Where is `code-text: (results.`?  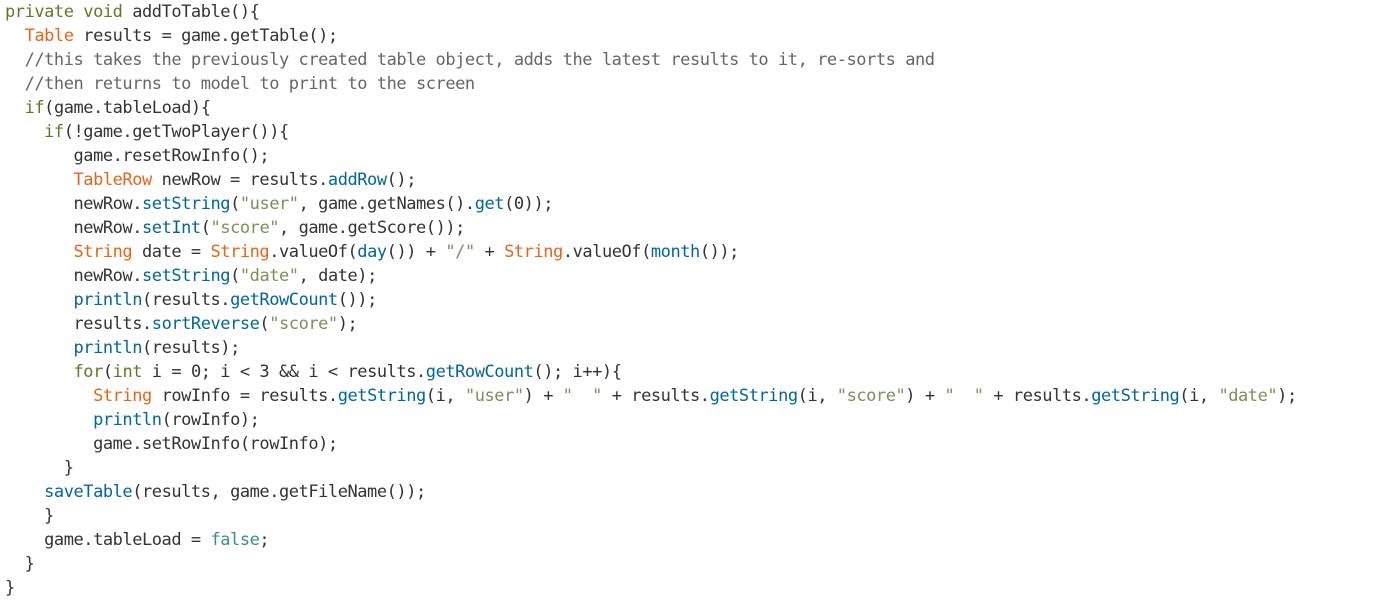 code-text: (results. is located at coordinates (186, 300).